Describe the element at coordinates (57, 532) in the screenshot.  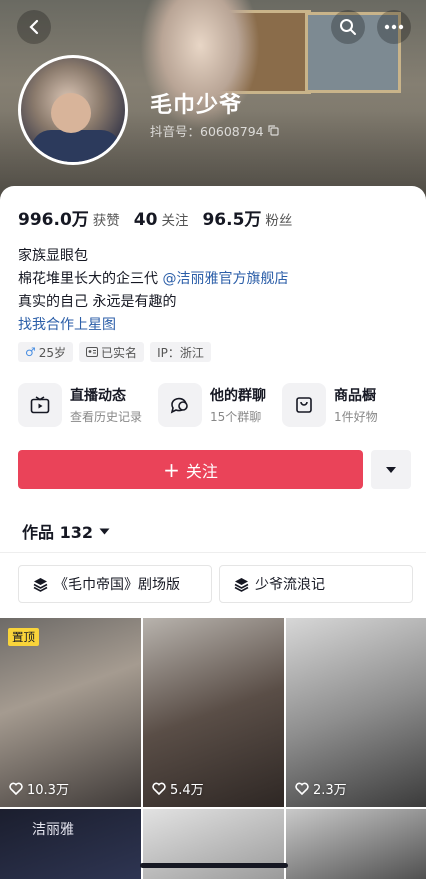
I see `works-label: 作品 132` at that location.